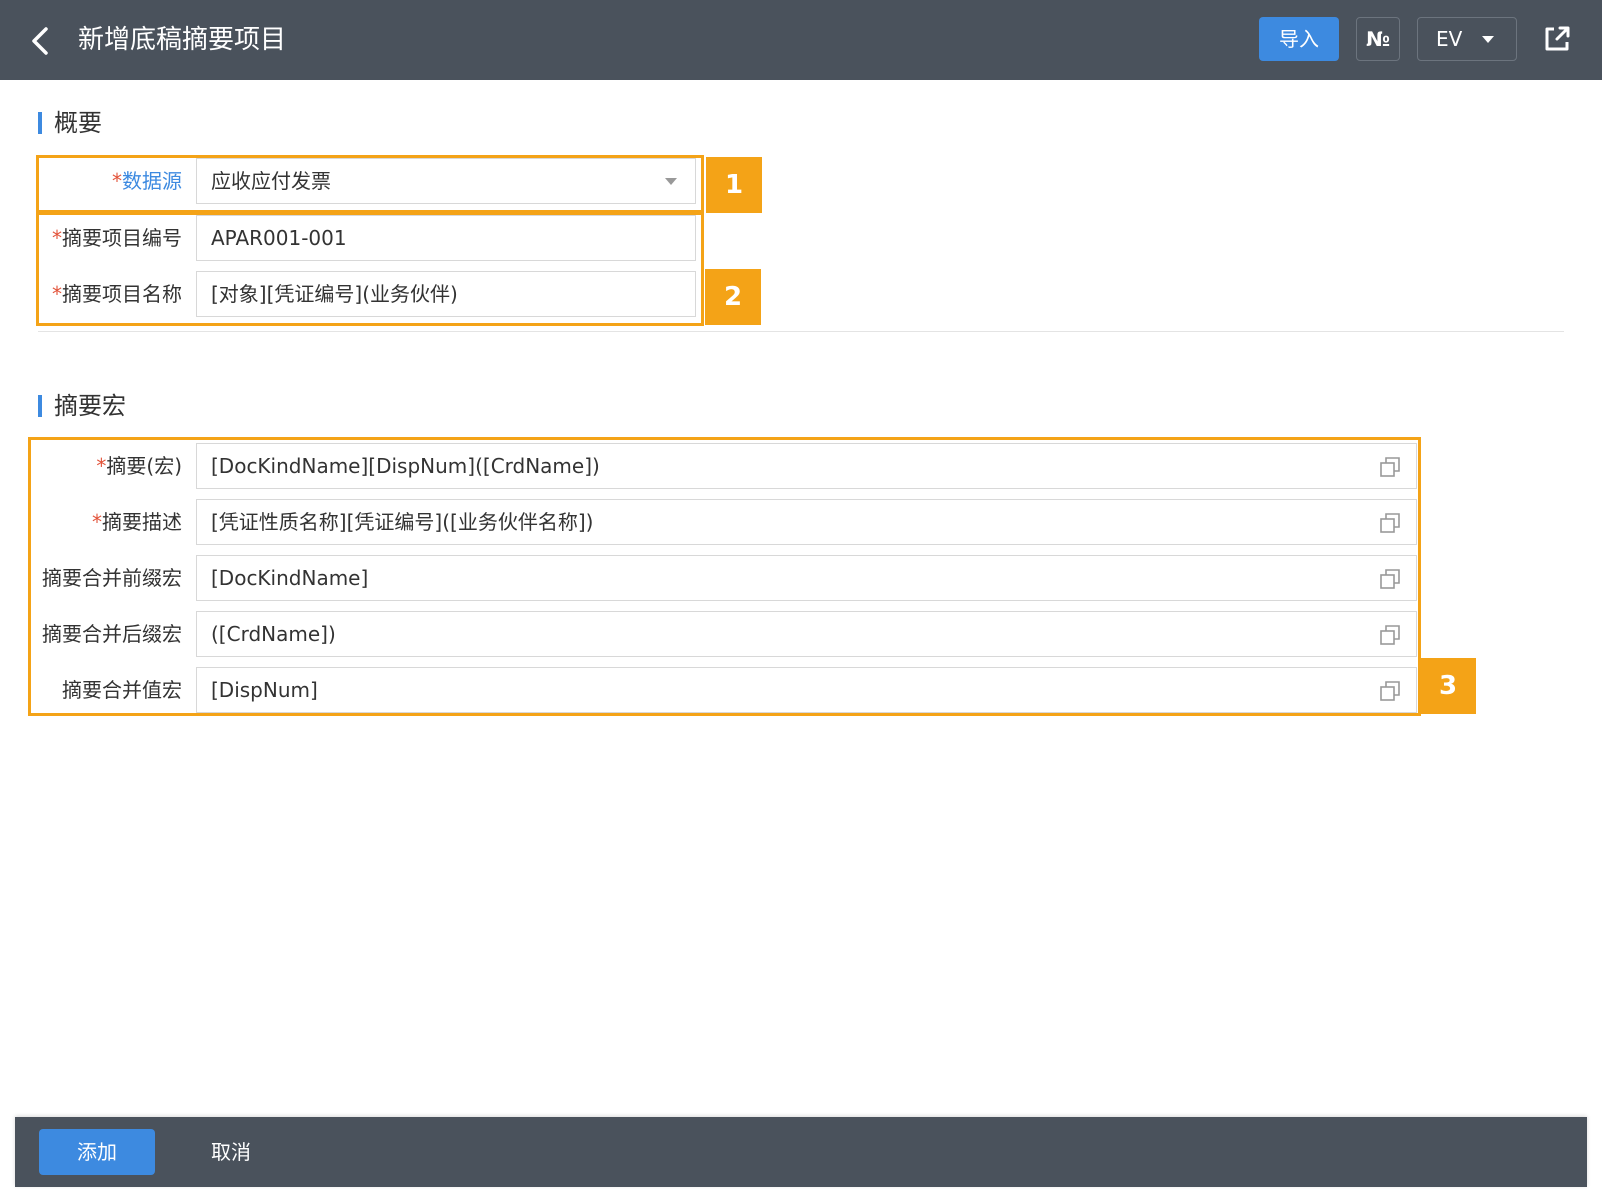 The image size is (1602, 1200). What do you see at coordinates (231, 1152) in the screenshot?
I see `cancel-button: 取消` at bounding box center [231, 1152].